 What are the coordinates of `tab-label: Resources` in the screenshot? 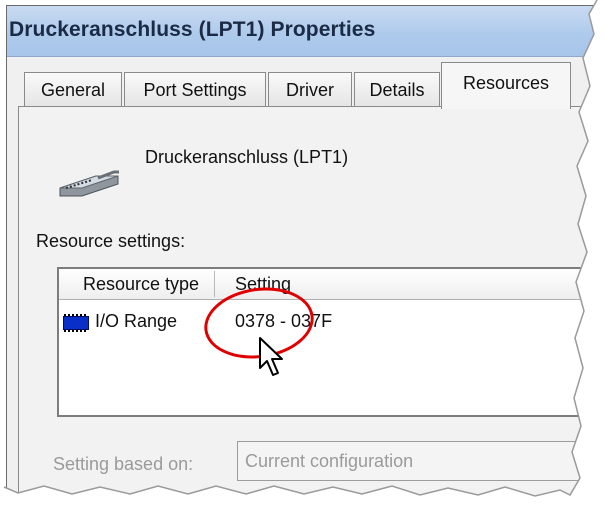 It's located at (506, 83).